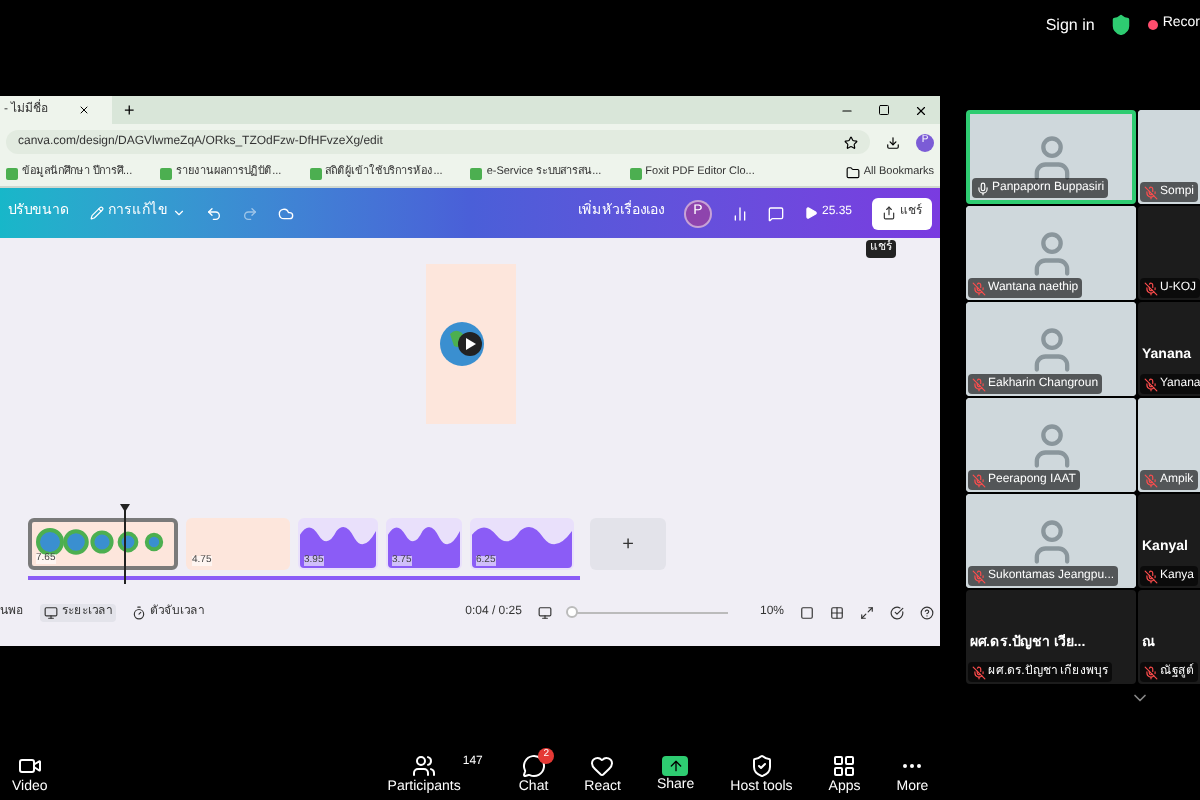 Image resolution: width=1200 pixels, height=800 pixels. What do you see at coordinates (897, 612) in the screenshot?
I see `check-circle-icon` at bounding box center [897, 612].